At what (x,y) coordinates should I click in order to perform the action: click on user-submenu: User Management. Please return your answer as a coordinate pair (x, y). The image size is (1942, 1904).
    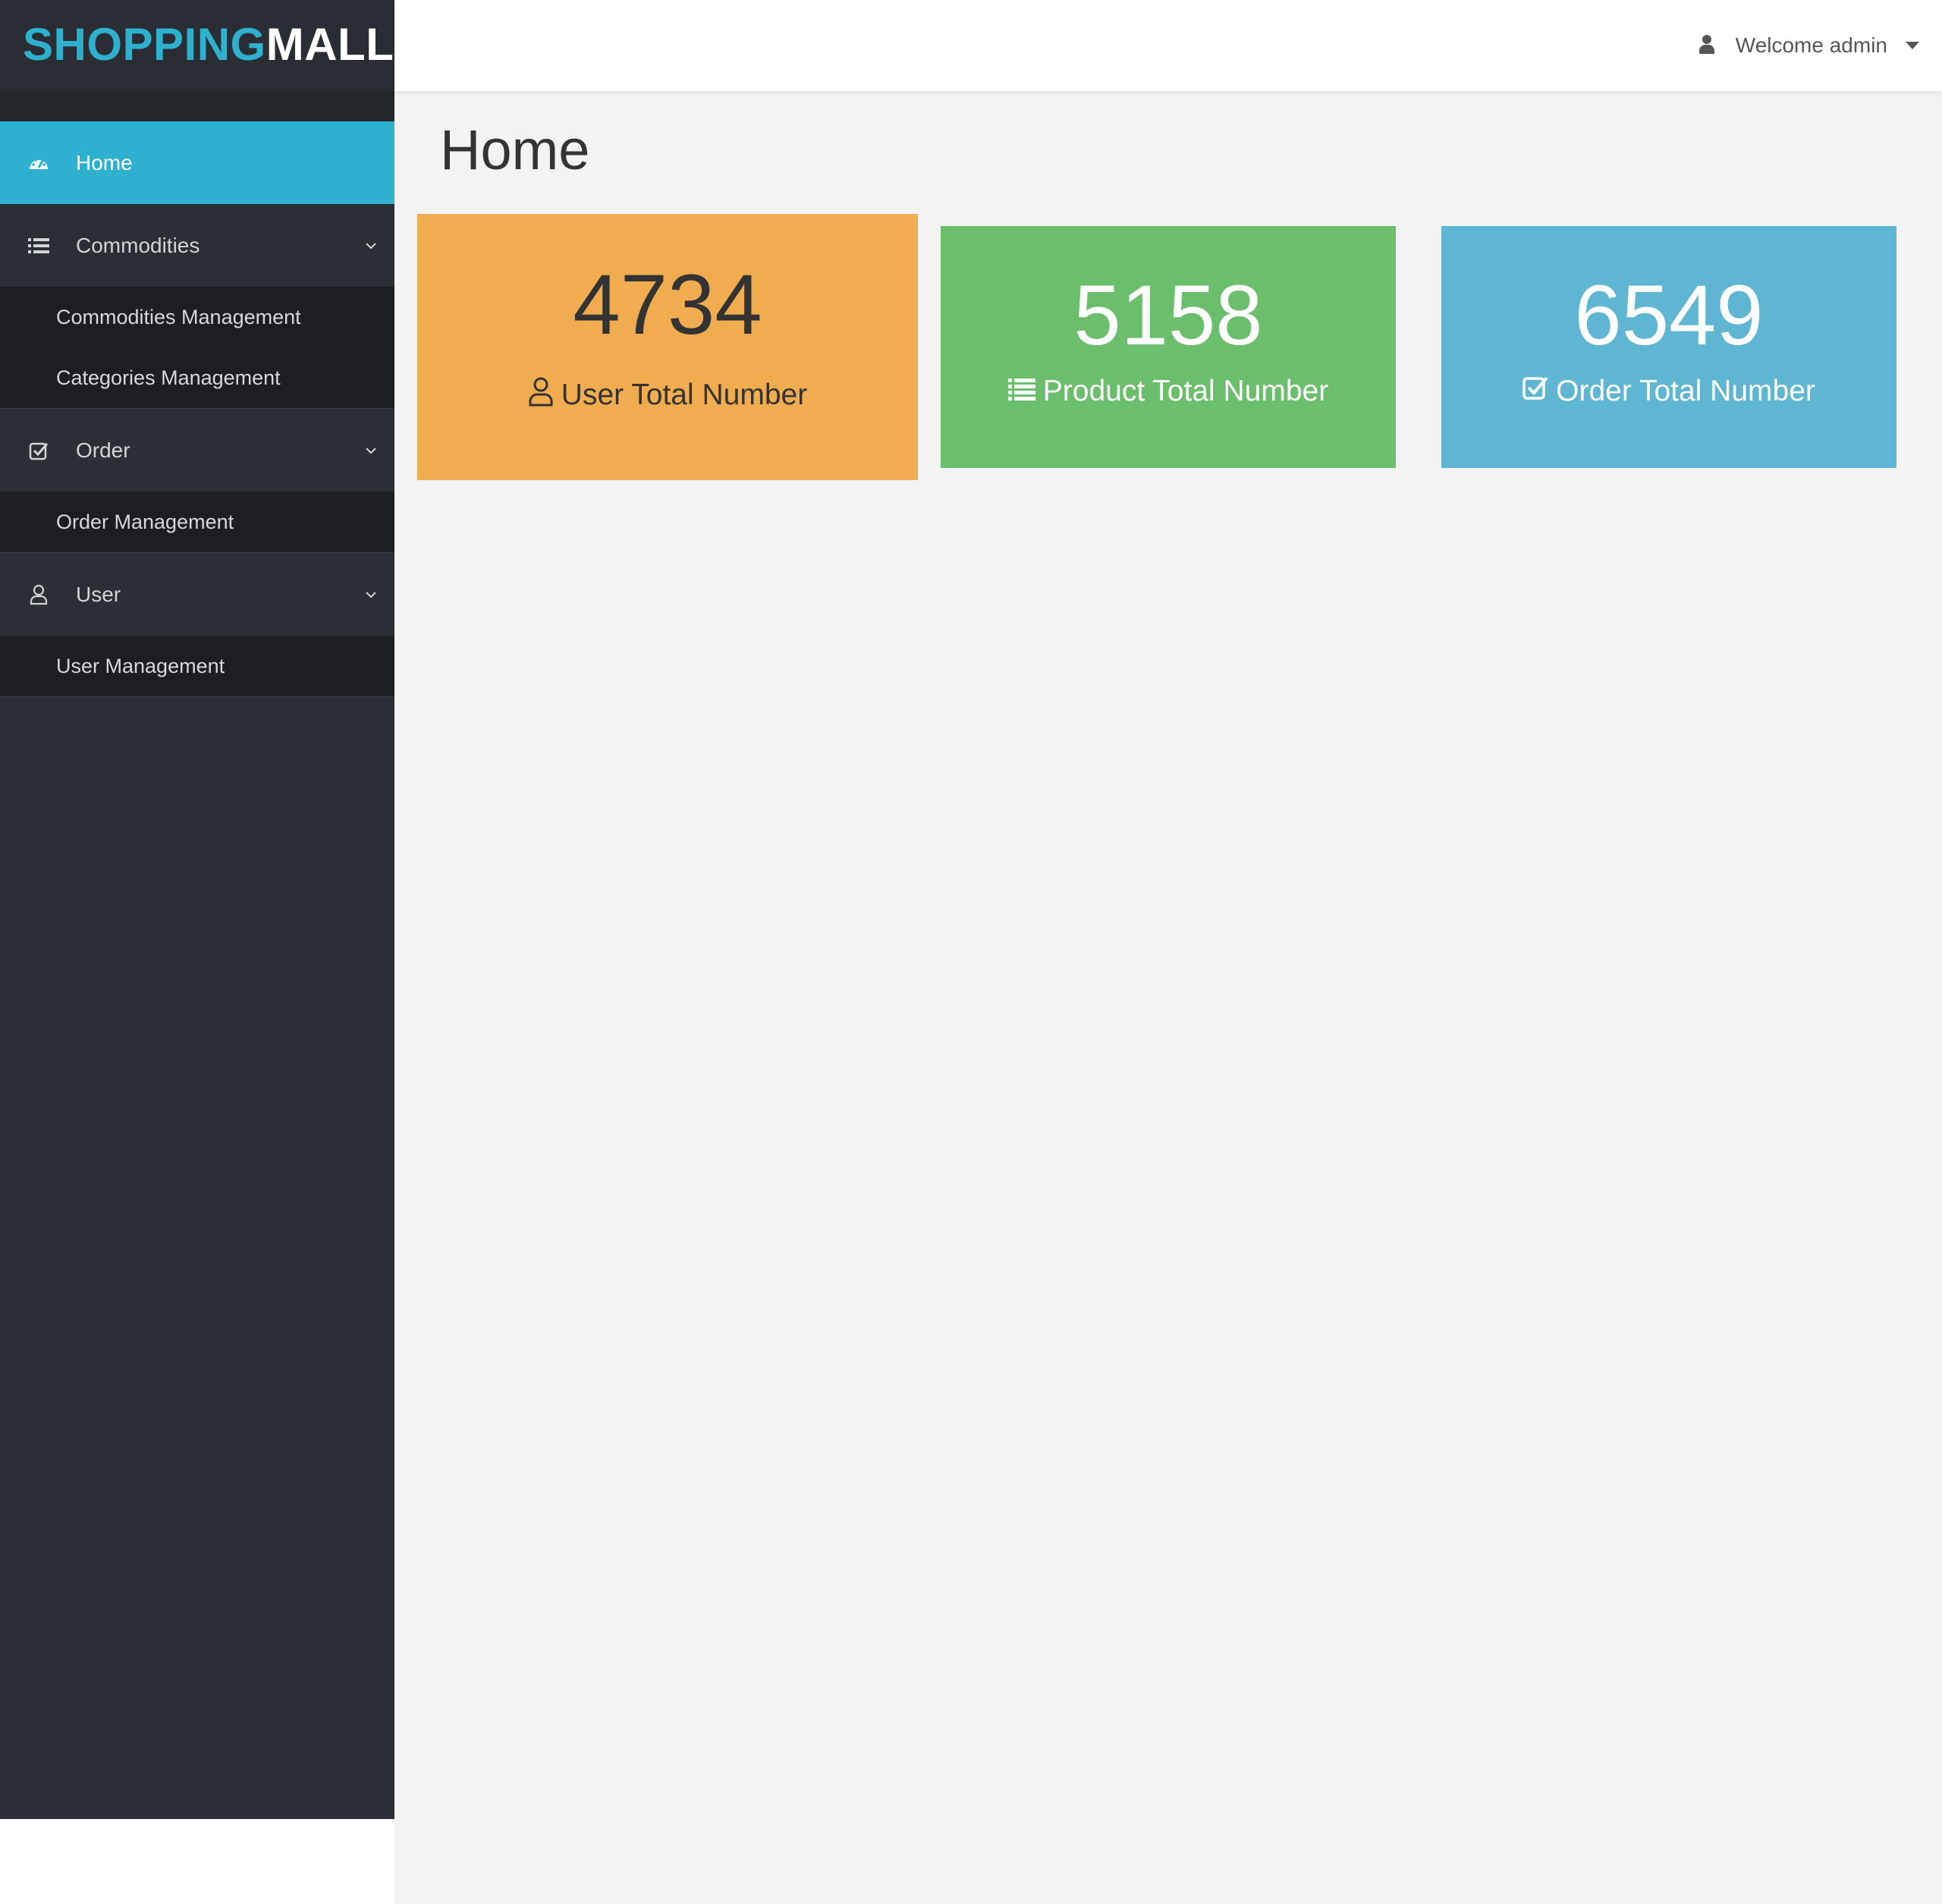
    Looking at the image, I should click on (197, 667).